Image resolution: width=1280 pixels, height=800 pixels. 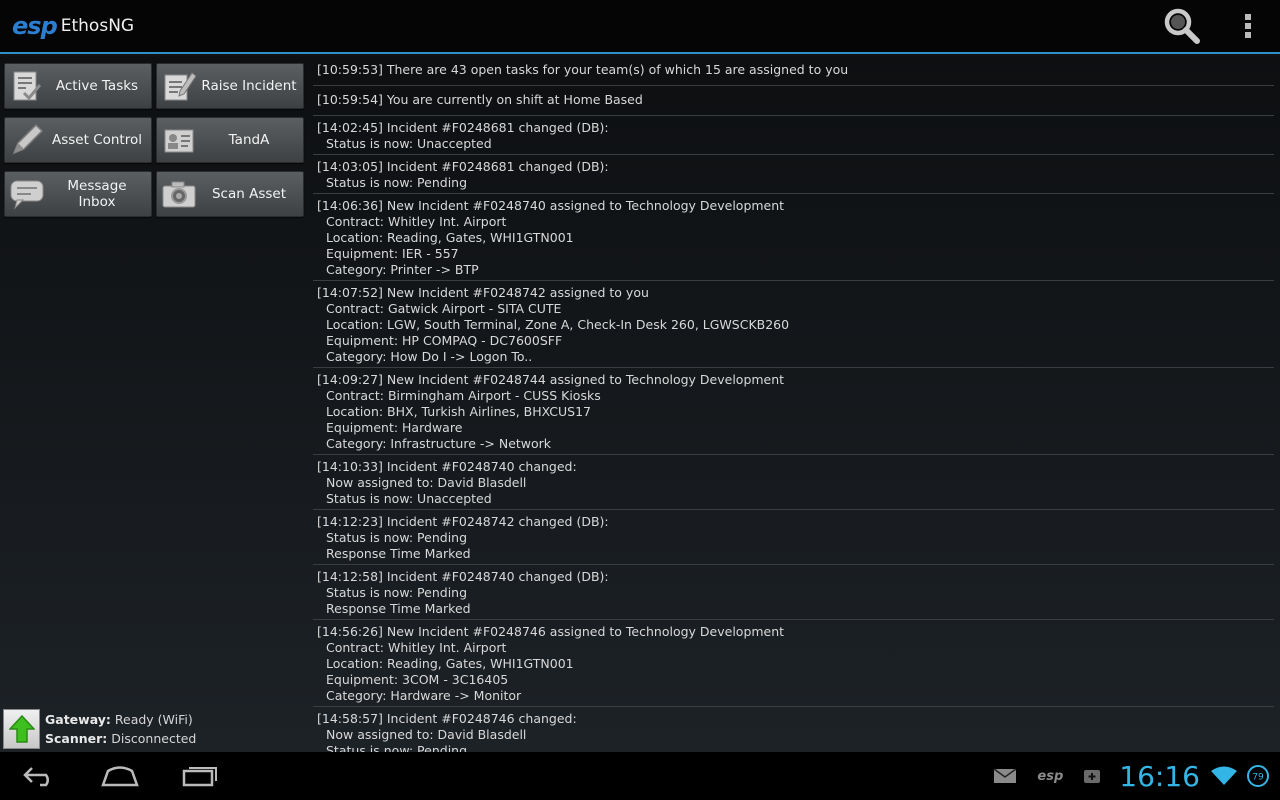 What do you see at coordinates (27, 140) in the screenshot?
I see `pencil-icon` at bounding box center [27, 140].